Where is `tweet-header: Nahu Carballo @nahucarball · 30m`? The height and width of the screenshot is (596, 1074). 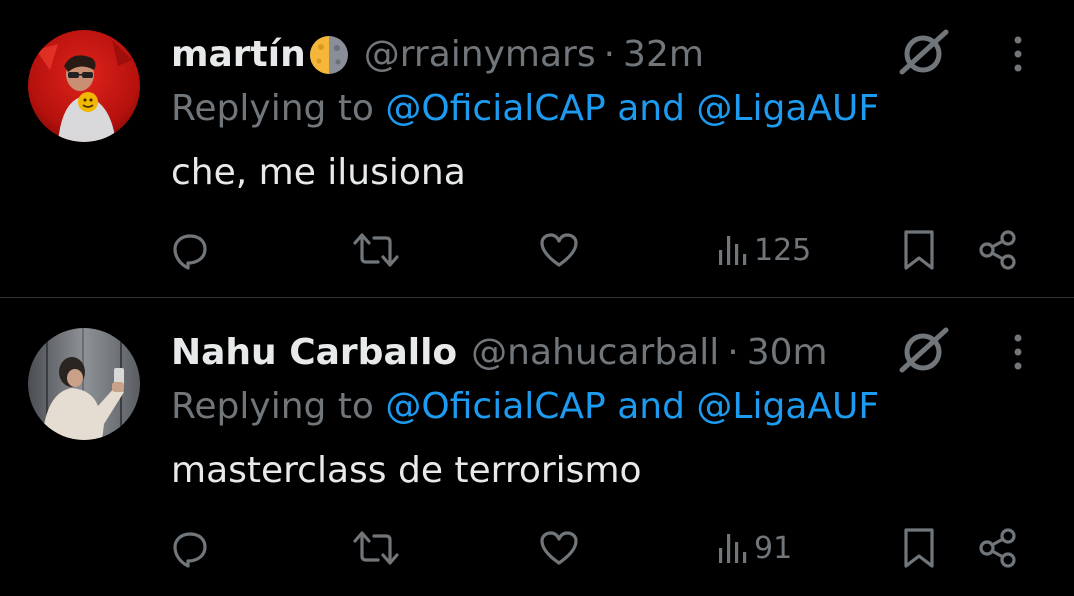
tweet-header: Nahu Carballo @nahucarball · 30m is located at coordinates (499, 353).